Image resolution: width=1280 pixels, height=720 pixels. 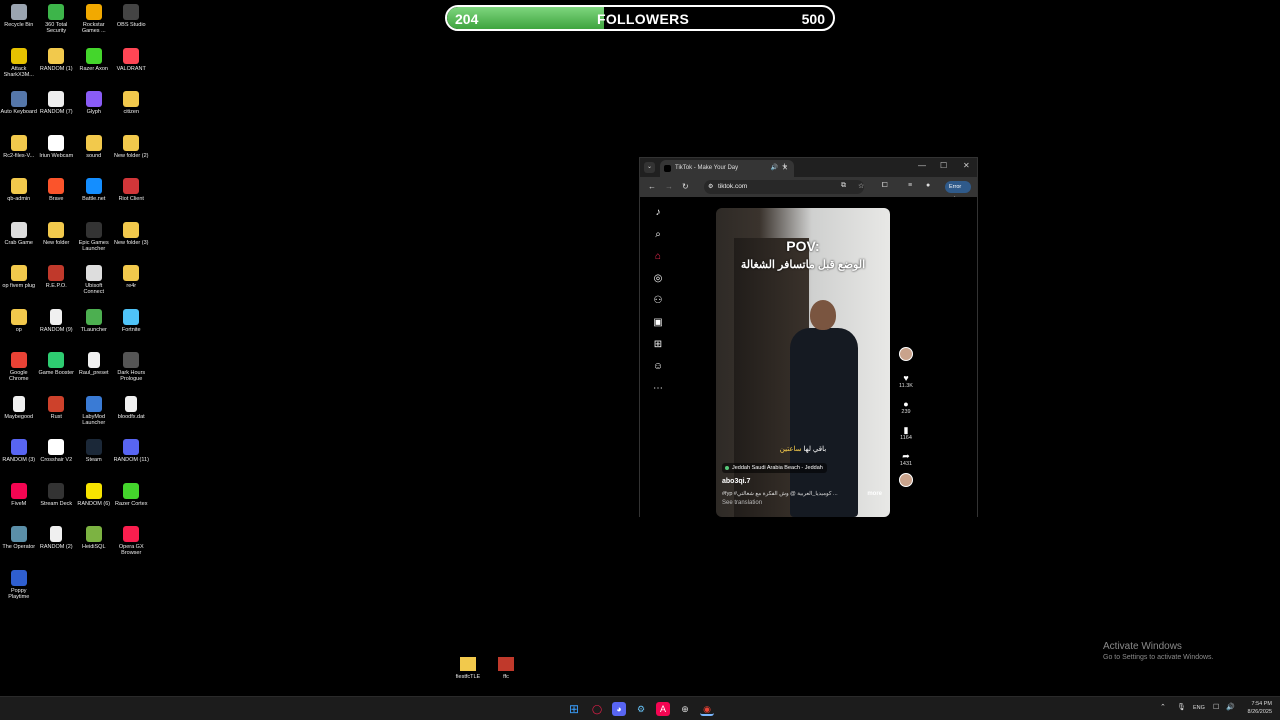 What do you see at coordinates (727, 168) in the screenshot?
I see `tab-tiktok: TikTok - Make Your Day 🔊 ✕` at bounding box center [727, 168].